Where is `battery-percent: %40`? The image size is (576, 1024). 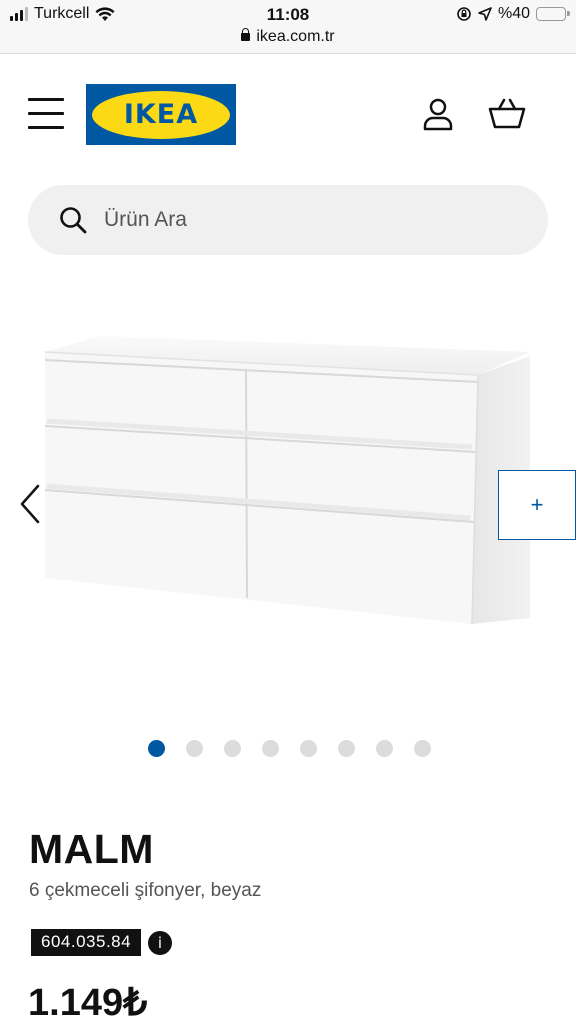 battery-percent: %40 is located at coordinates (513, 13).